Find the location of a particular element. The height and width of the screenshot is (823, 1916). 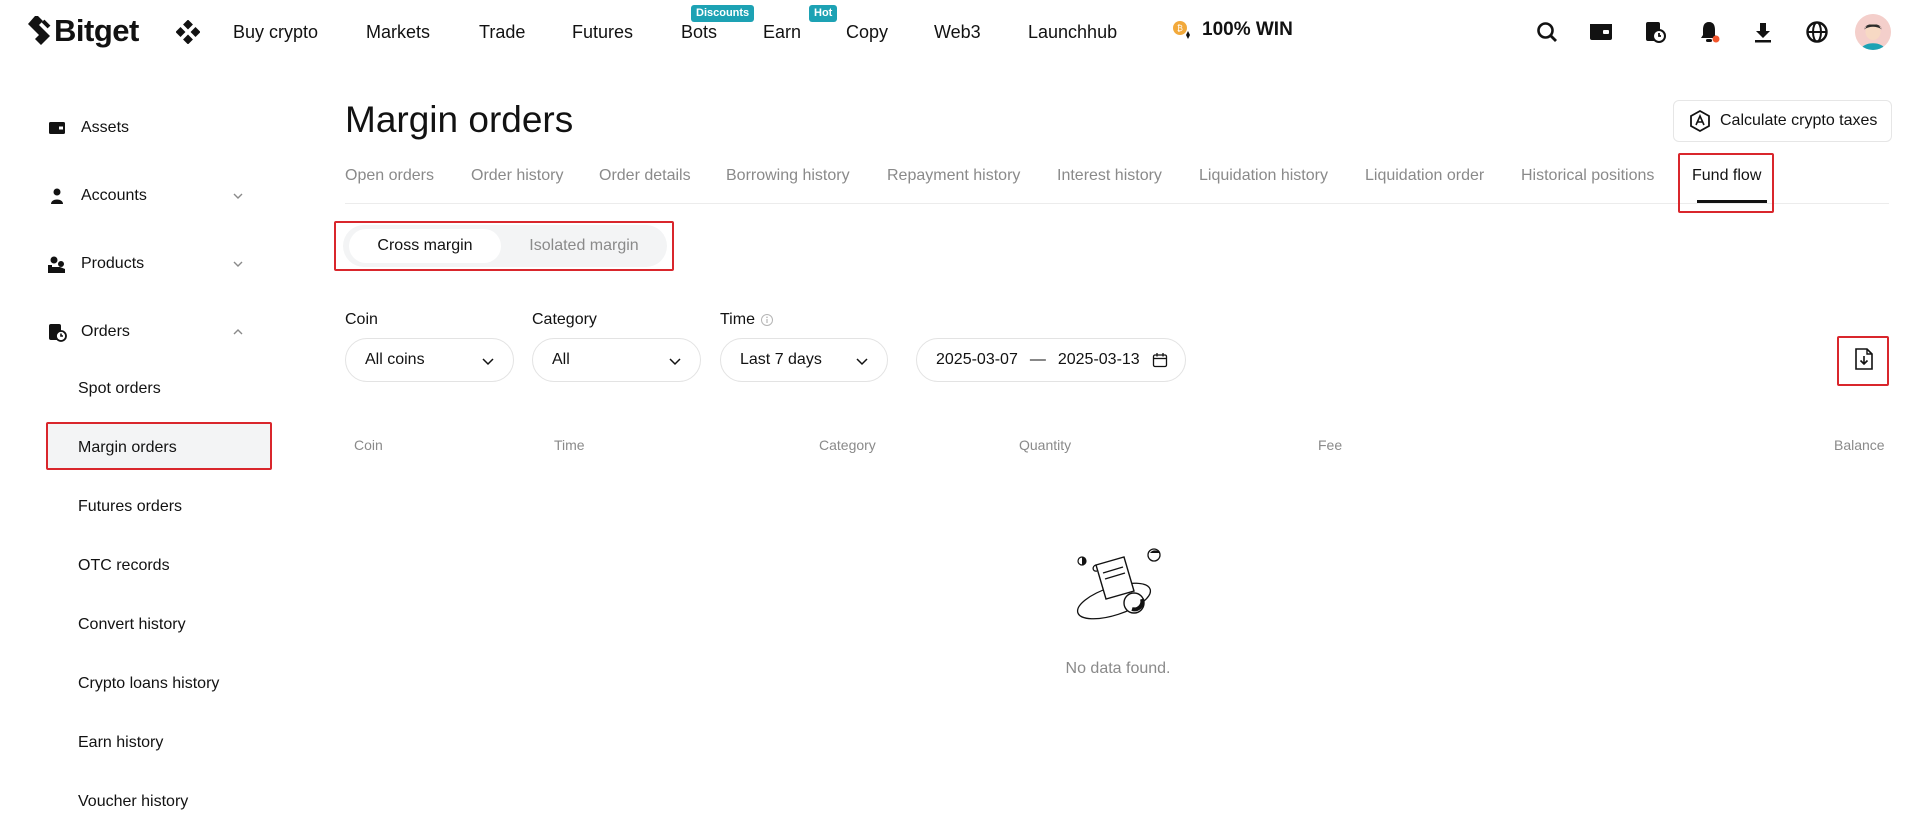

column-header-time: Time is located at coordinates (569, 445).